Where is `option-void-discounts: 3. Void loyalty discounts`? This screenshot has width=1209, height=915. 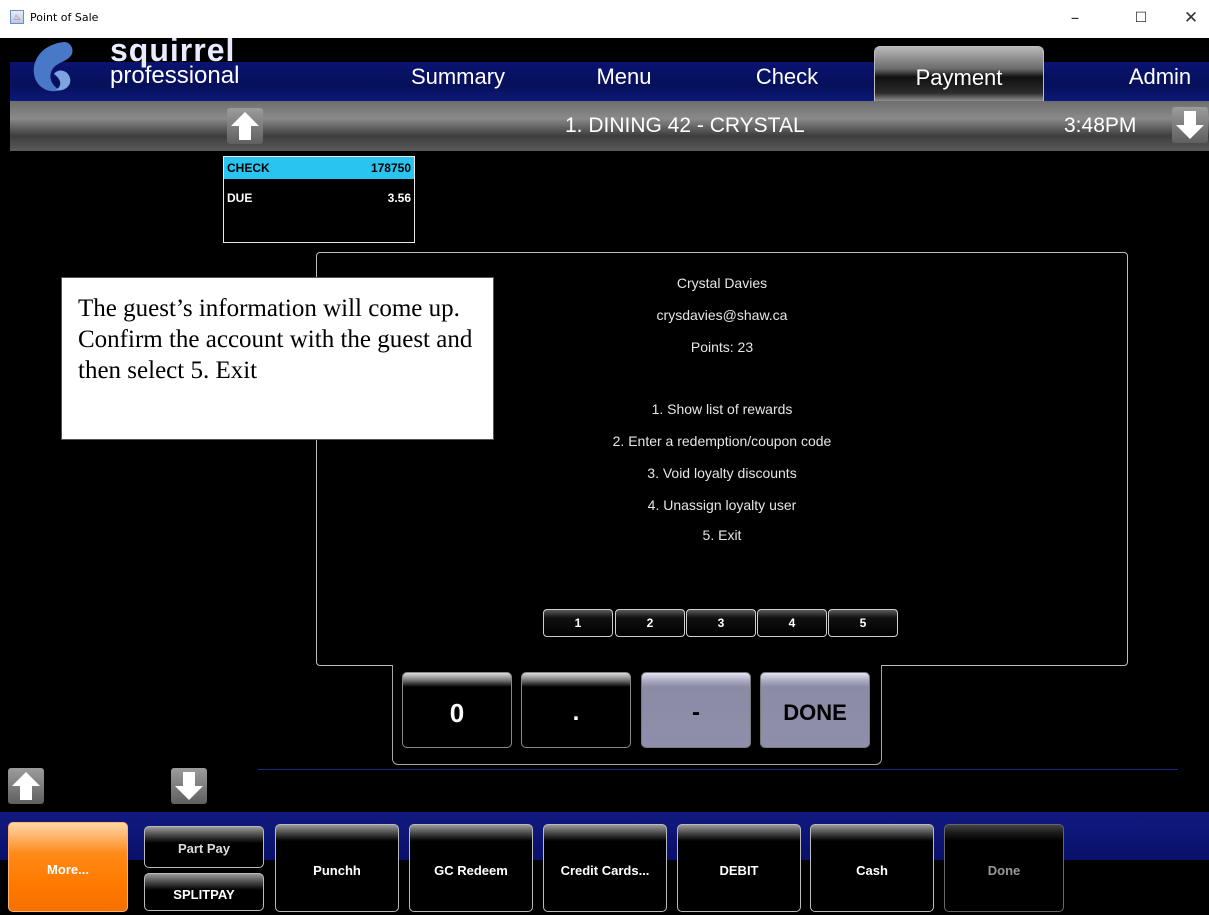 option-void-discounts: 3. Void loyalty discounts is located at coordinates (722, 473).